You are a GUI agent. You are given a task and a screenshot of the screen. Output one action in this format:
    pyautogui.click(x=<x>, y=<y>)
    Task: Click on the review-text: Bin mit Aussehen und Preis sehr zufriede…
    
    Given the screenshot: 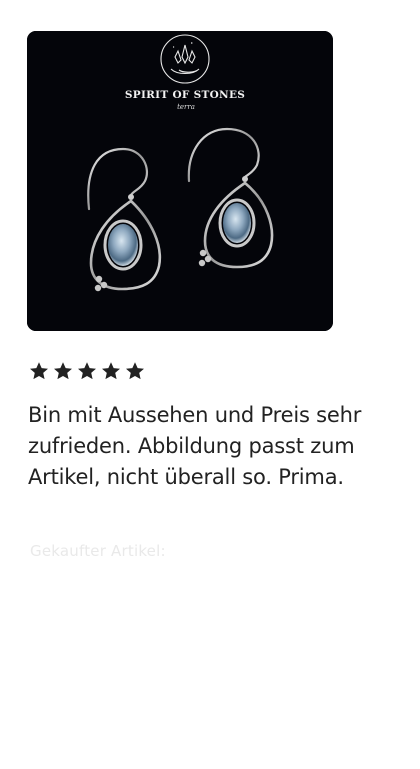 What is the action you would take?
    pyautogui.click(x=195, y=446)
    